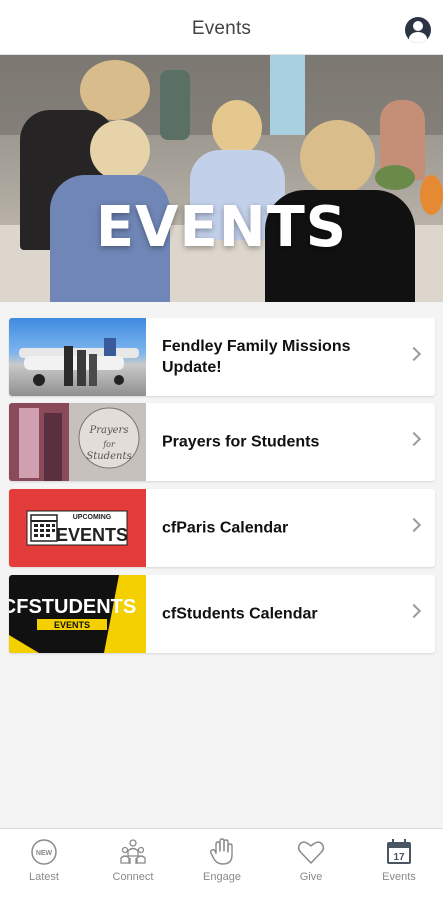  What do you see at coordinates (77, 442) in the screenshot?
I see `prayers-photo: Prayers for Students` at bounding box center [77, 442].